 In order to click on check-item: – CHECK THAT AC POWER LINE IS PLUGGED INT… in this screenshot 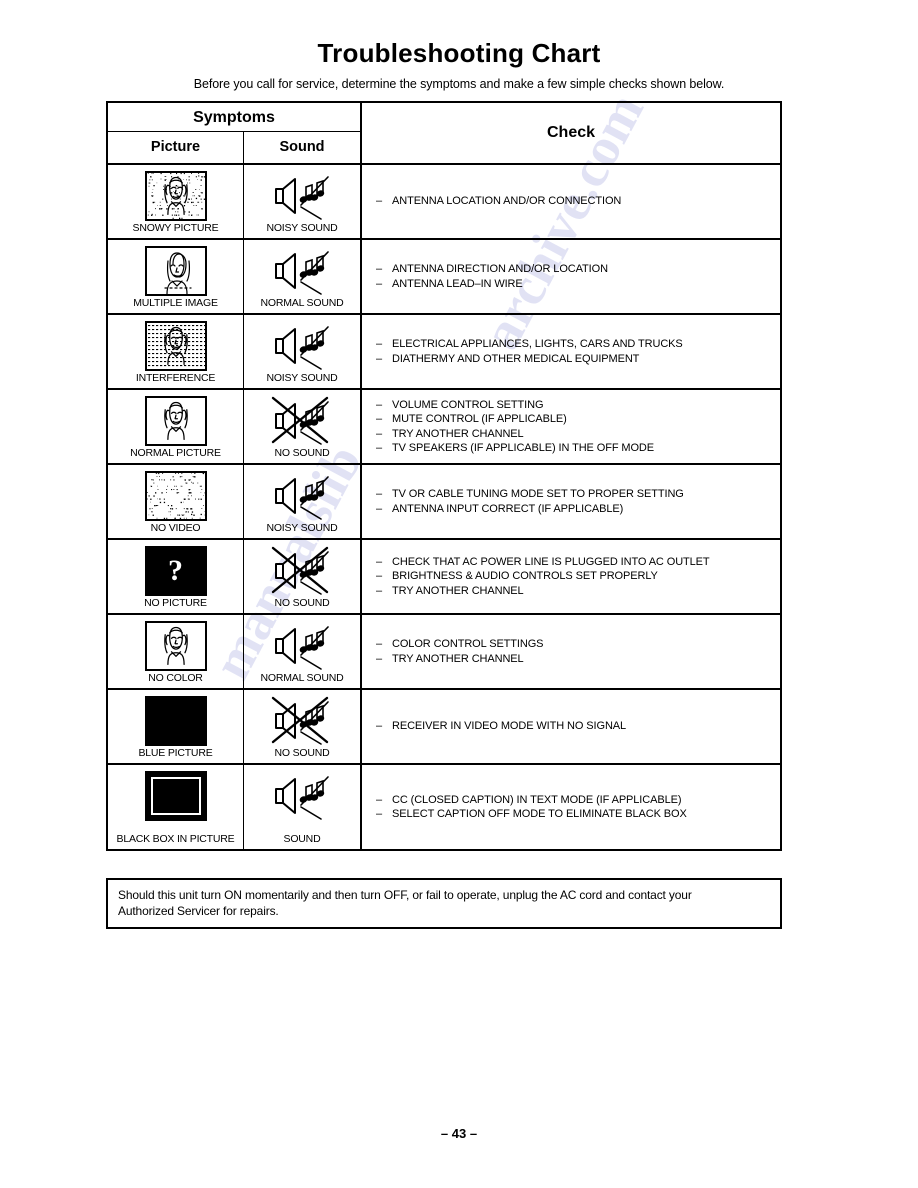, I will do `click(578, 562)`.